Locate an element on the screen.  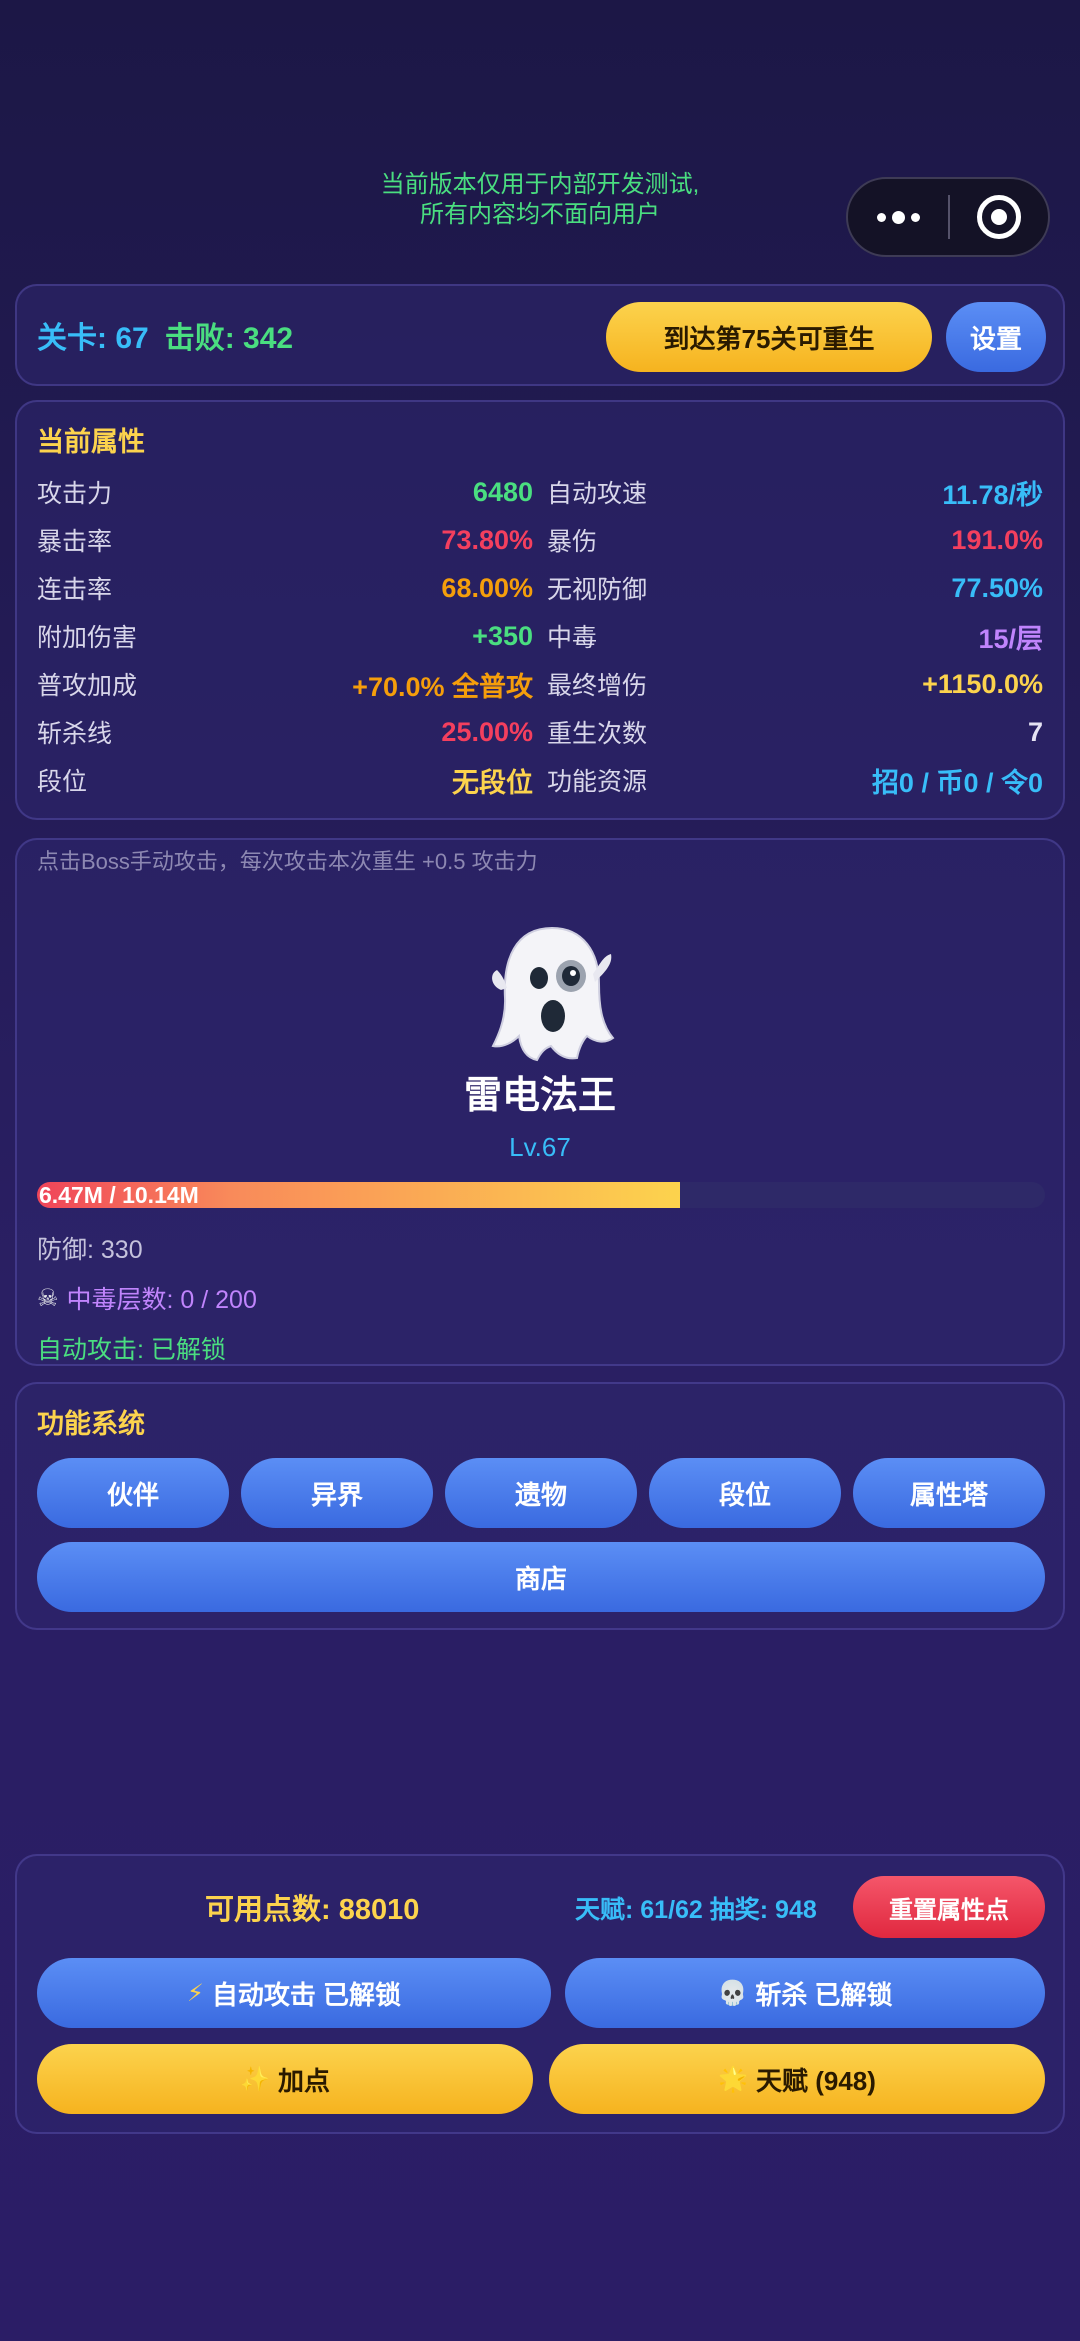
feature-buttons-row: 伙伴 异界 遗物 段位 属性塔 is located at coordinates (541, 1493).